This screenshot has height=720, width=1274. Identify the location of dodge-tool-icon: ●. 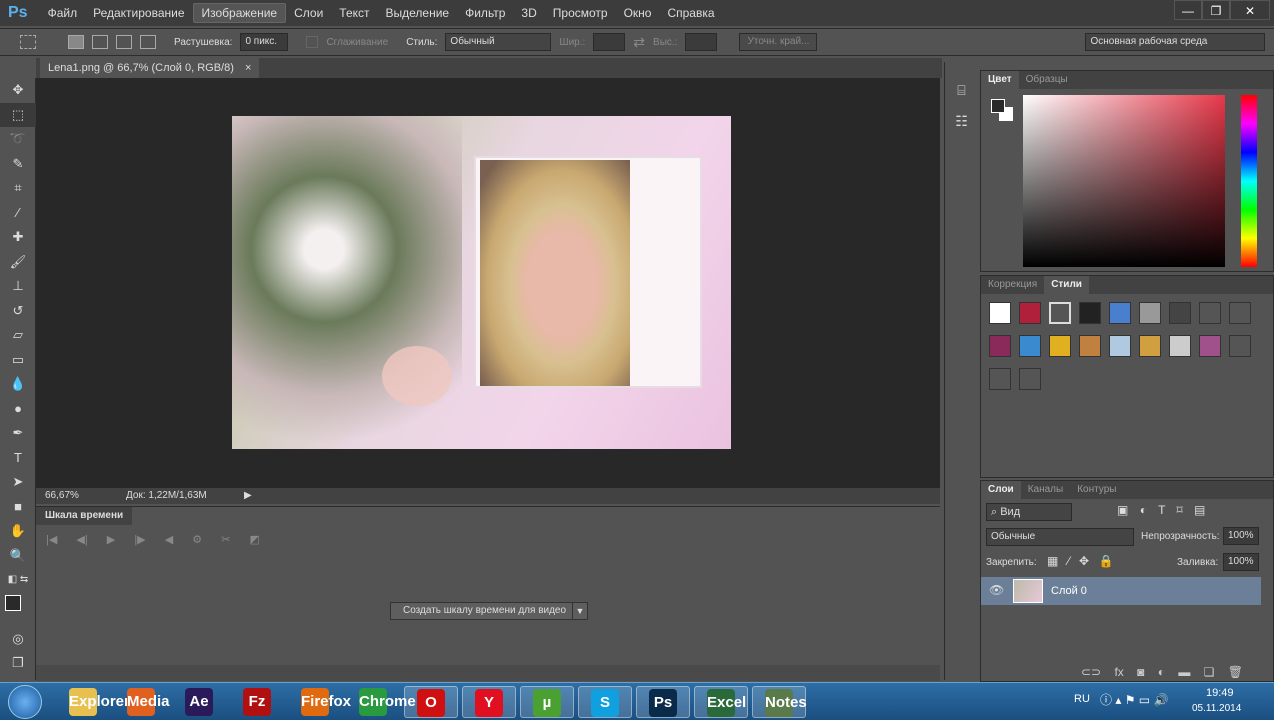
(18, 409).